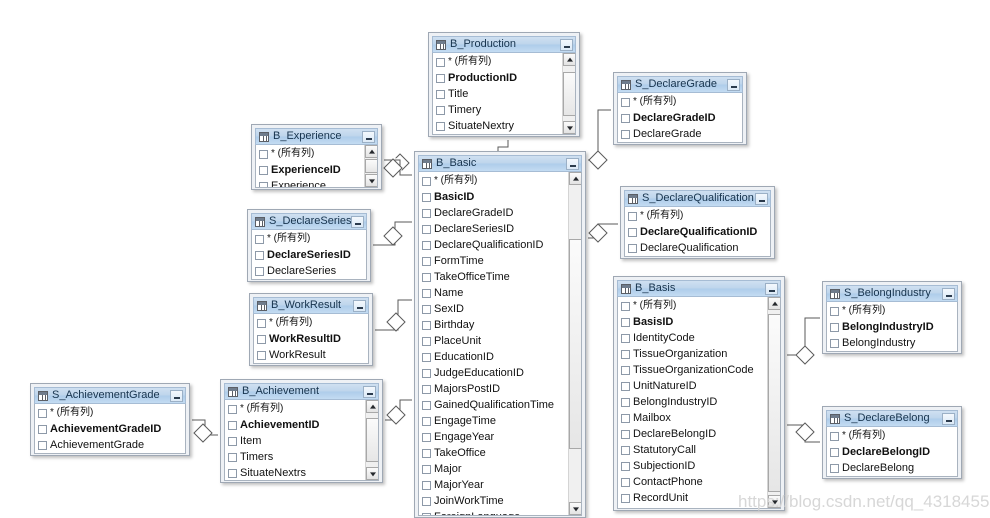  Describe the element at coordinates (311, 305) in the screenshot. I see `table-titlebar-b_workresult: B_WorkResult` at that location.